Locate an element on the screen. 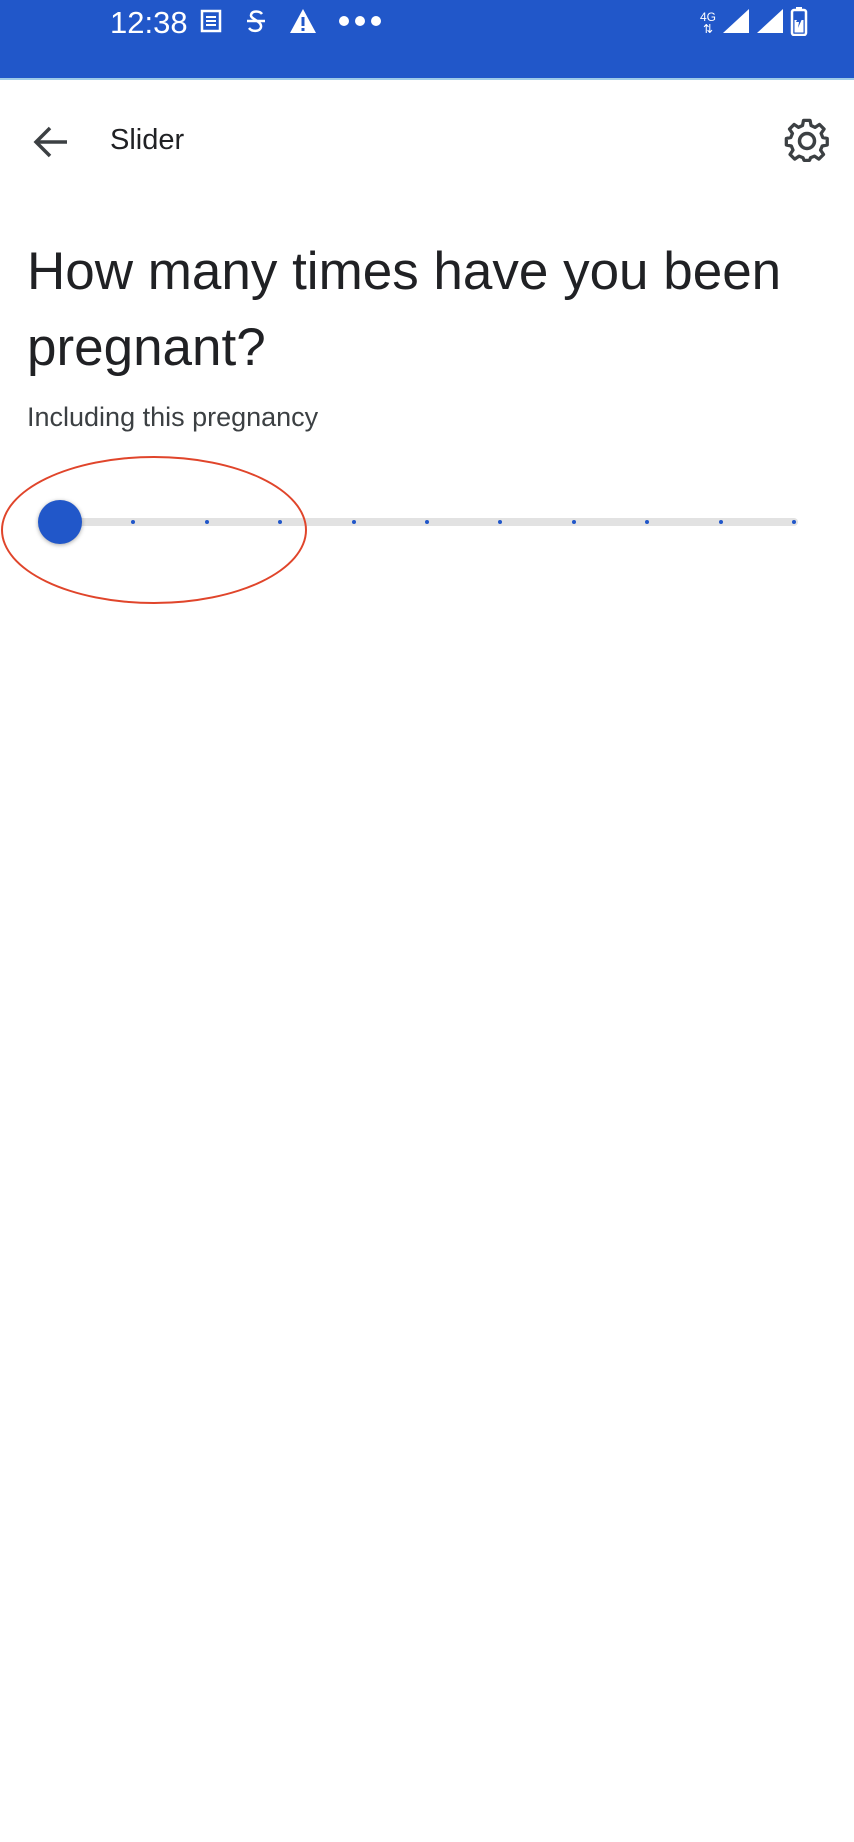  question-title: How many times have you been pregnant? is located at coordinates (404, 309).